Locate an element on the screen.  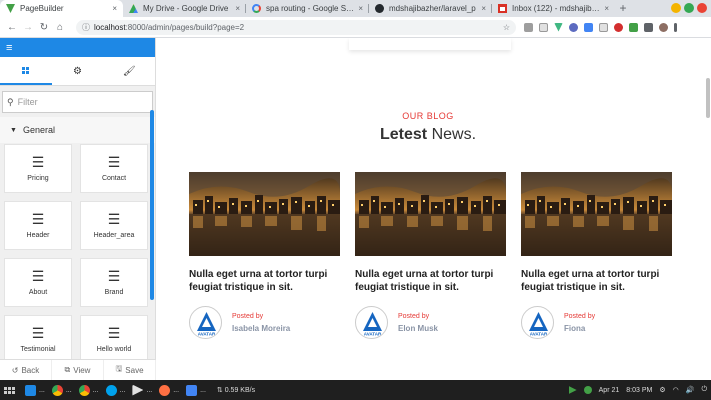
block-hello-world: ☰ Hello world is located at coordinates (114, 339).